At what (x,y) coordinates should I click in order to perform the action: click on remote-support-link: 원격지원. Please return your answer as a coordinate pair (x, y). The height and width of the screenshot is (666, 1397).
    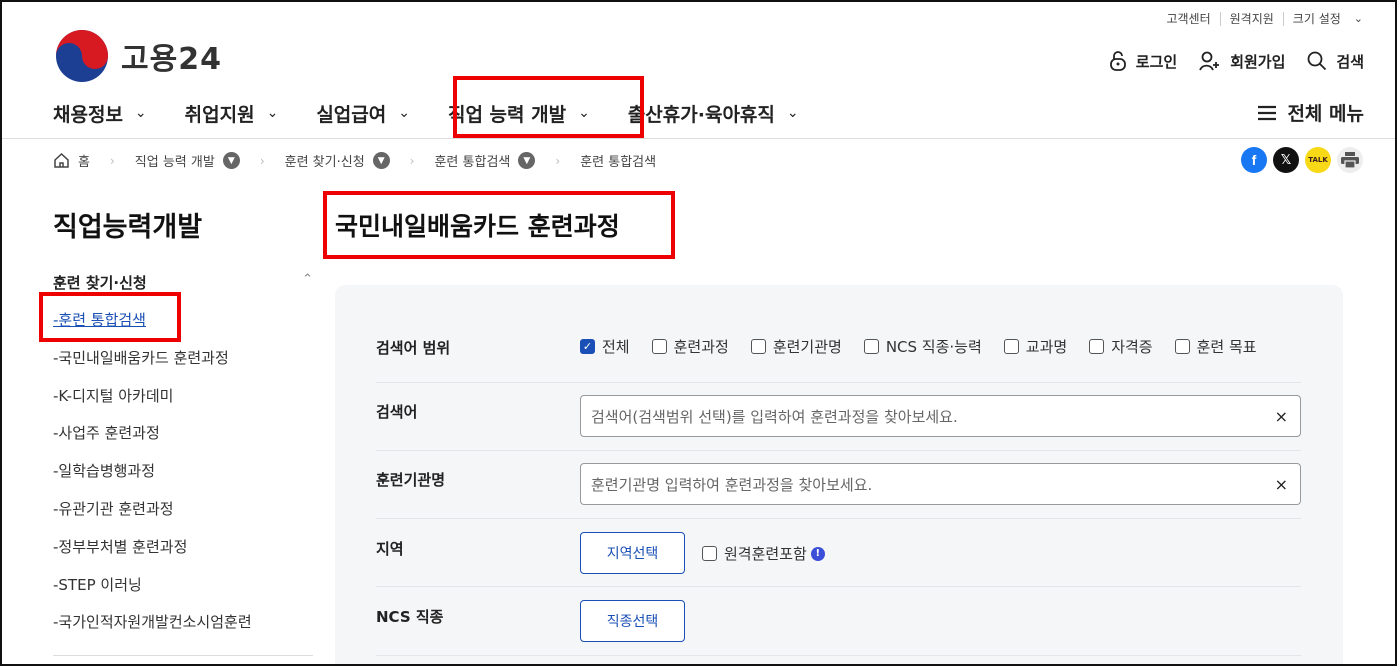
    Looking at the image, I should click on (1251, 19).